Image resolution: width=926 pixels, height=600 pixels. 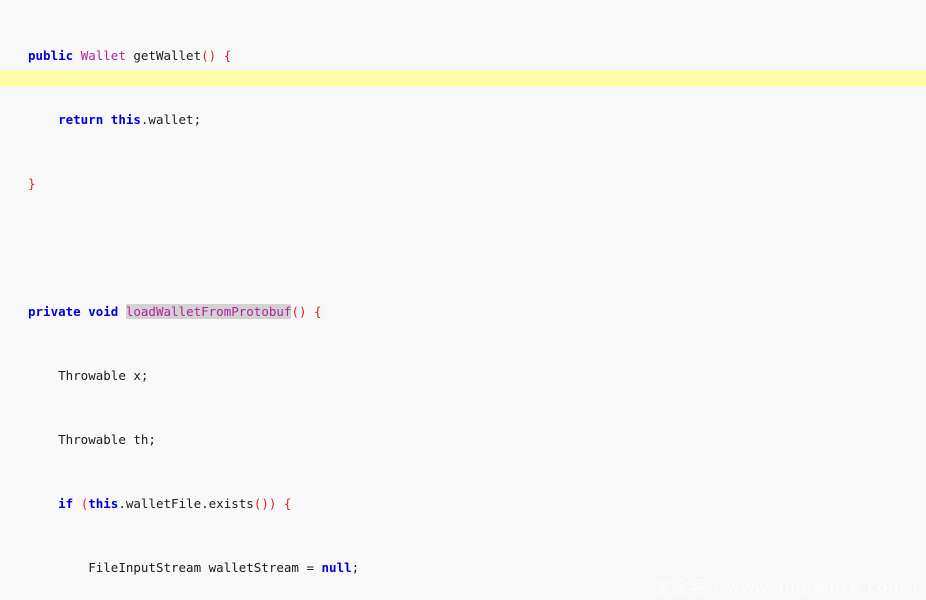 What do you see at coordinates (130, 55) in the screenshot?
I see `code-line: public Wallet getWallet() {` at bounding box center [130, 55].